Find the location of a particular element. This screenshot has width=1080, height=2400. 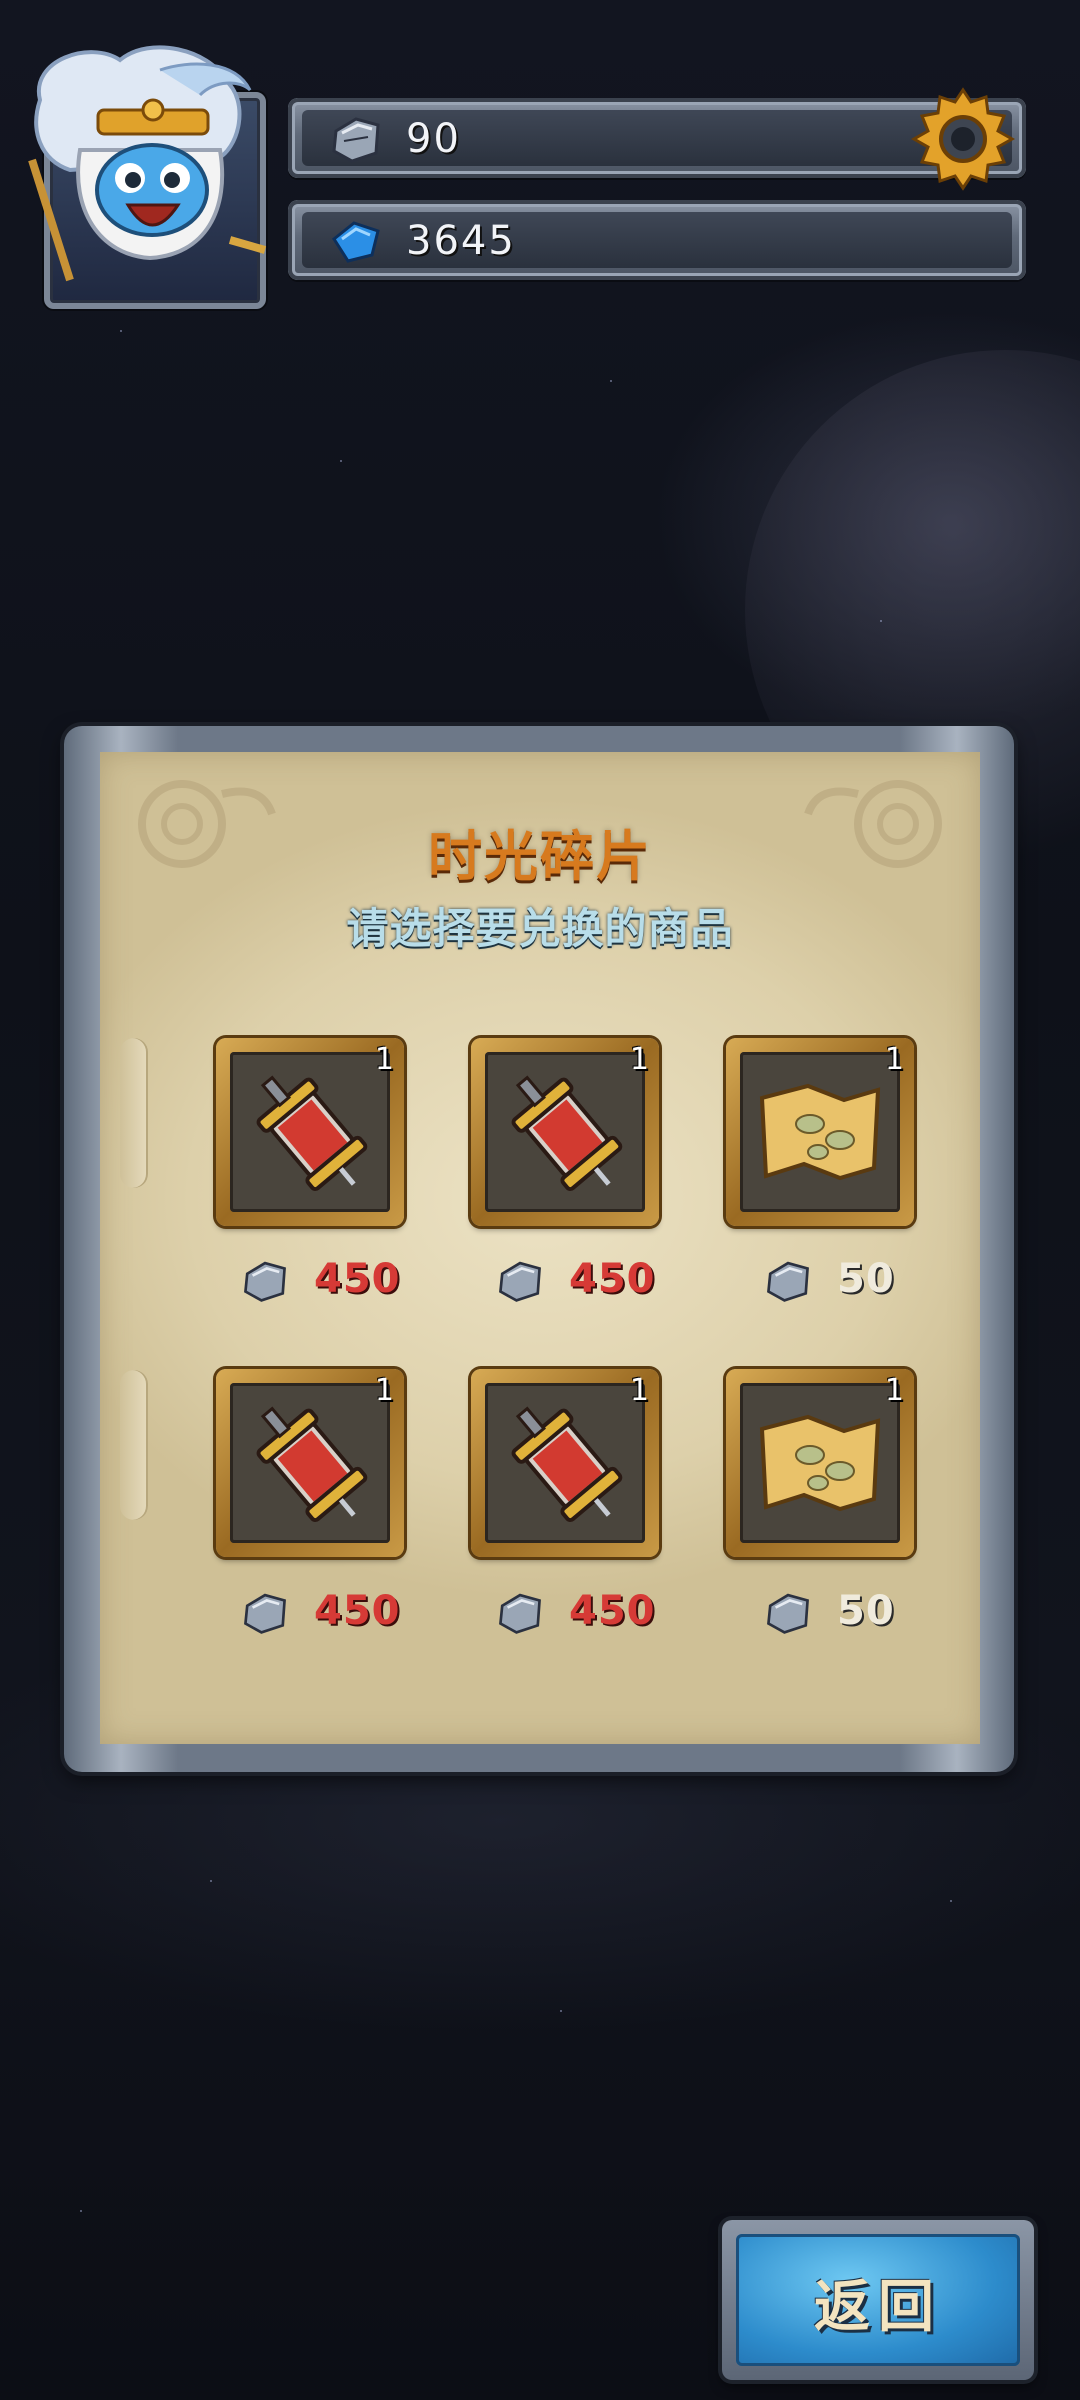

shop-item-3: 1 is located at coordinates (820, 1132).